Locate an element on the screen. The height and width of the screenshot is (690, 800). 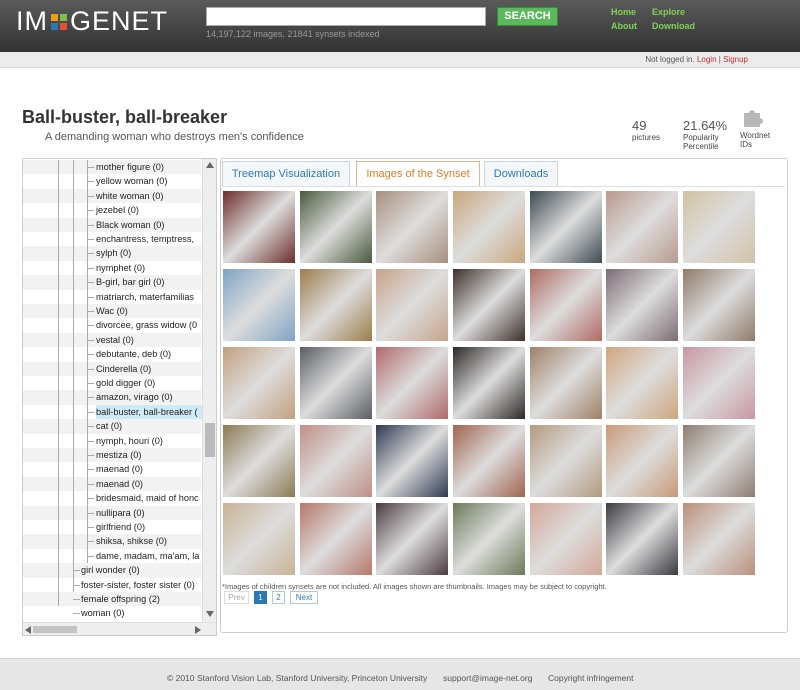
tree-item: divorcee, grass widow (0 is located at coordinates (146, 325).